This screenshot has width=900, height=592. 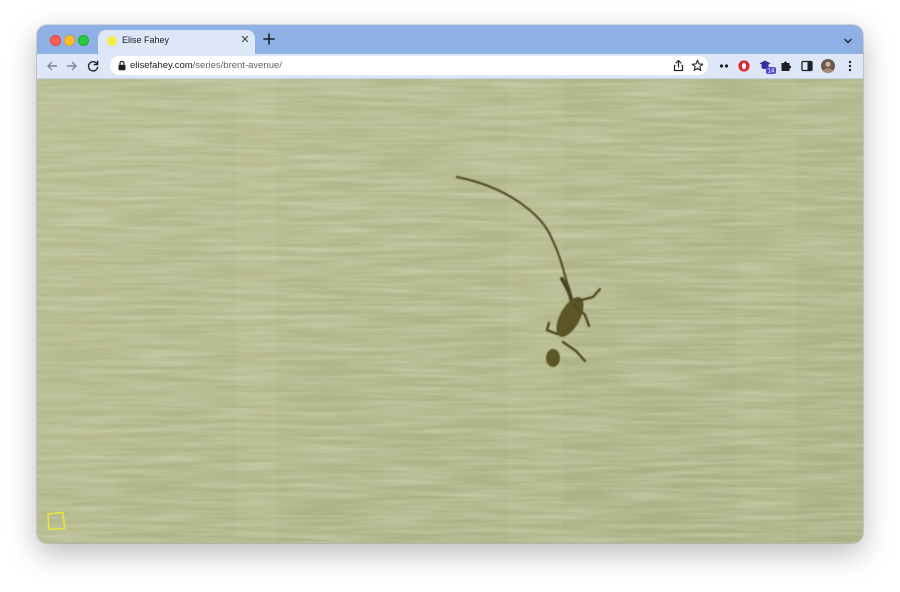 I want to click on url-text: elisefahey.com/series/brent-avenue/, so click(x=206, y=65).